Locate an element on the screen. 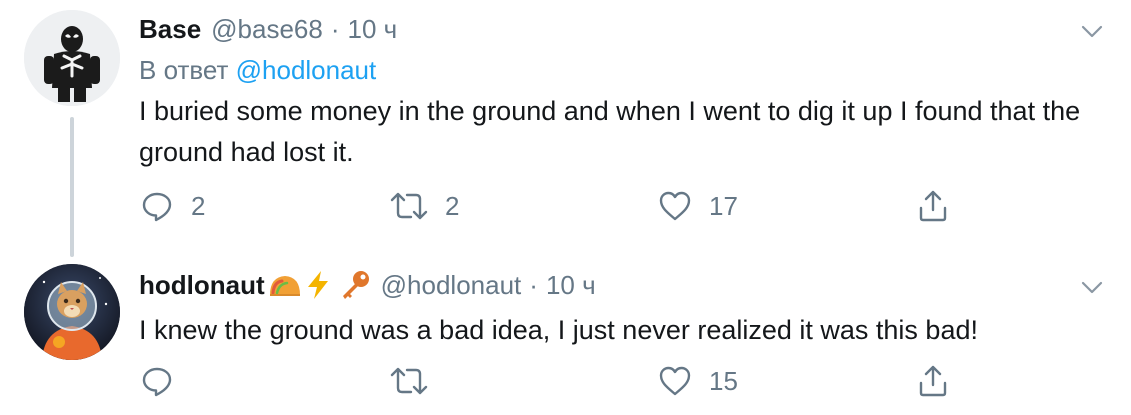 The width and height of the screenshot is (1131, 415). thread-line is located at coordinates (72, 187).